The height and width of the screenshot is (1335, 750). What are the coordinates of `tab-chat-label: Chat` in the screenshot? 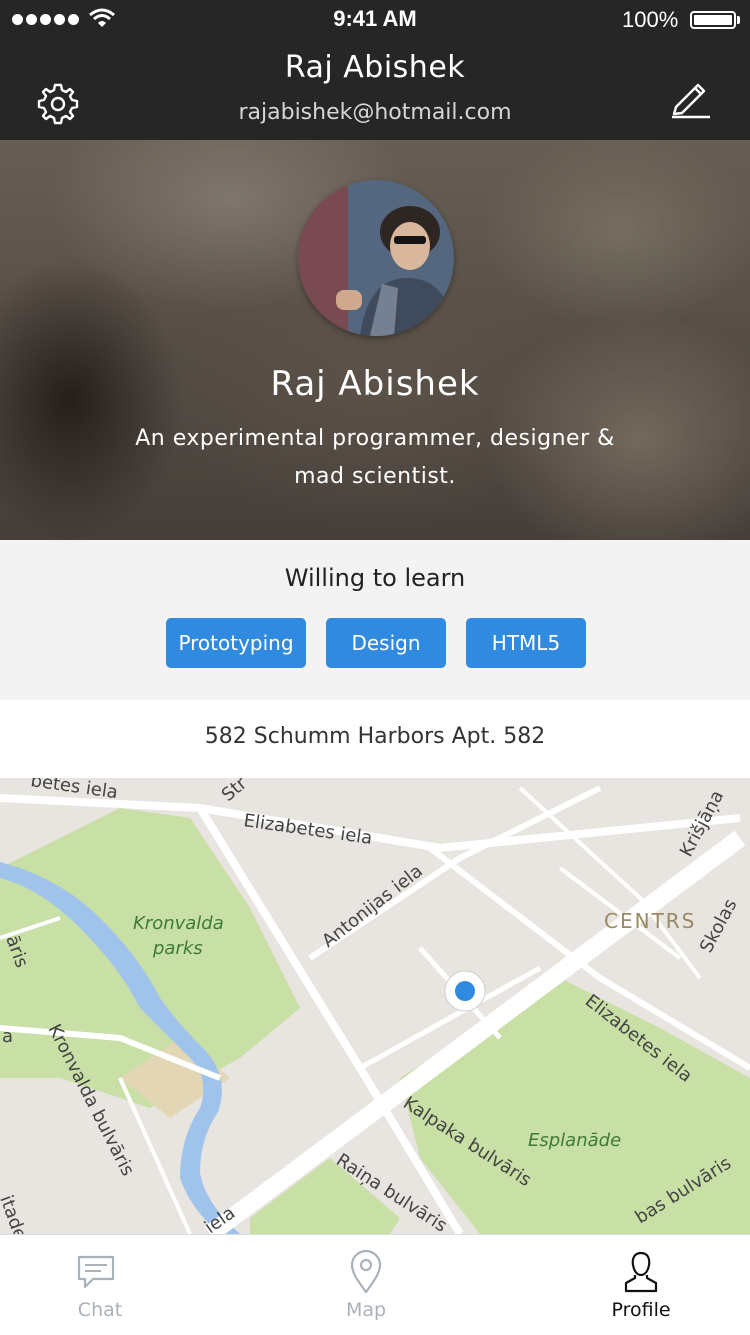 It's located at (100, 1310).